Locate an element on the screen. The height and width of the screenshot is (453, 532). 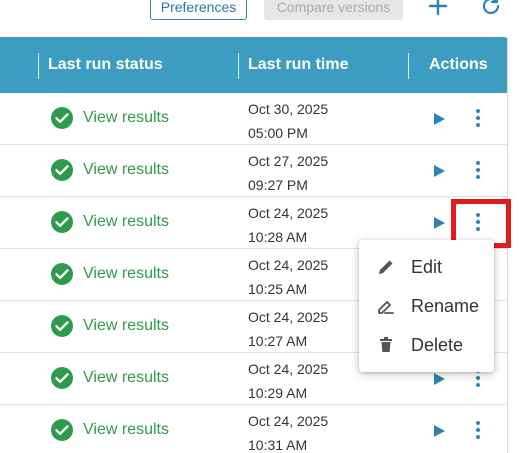
plus-icon is located at coordinates (438, 9).